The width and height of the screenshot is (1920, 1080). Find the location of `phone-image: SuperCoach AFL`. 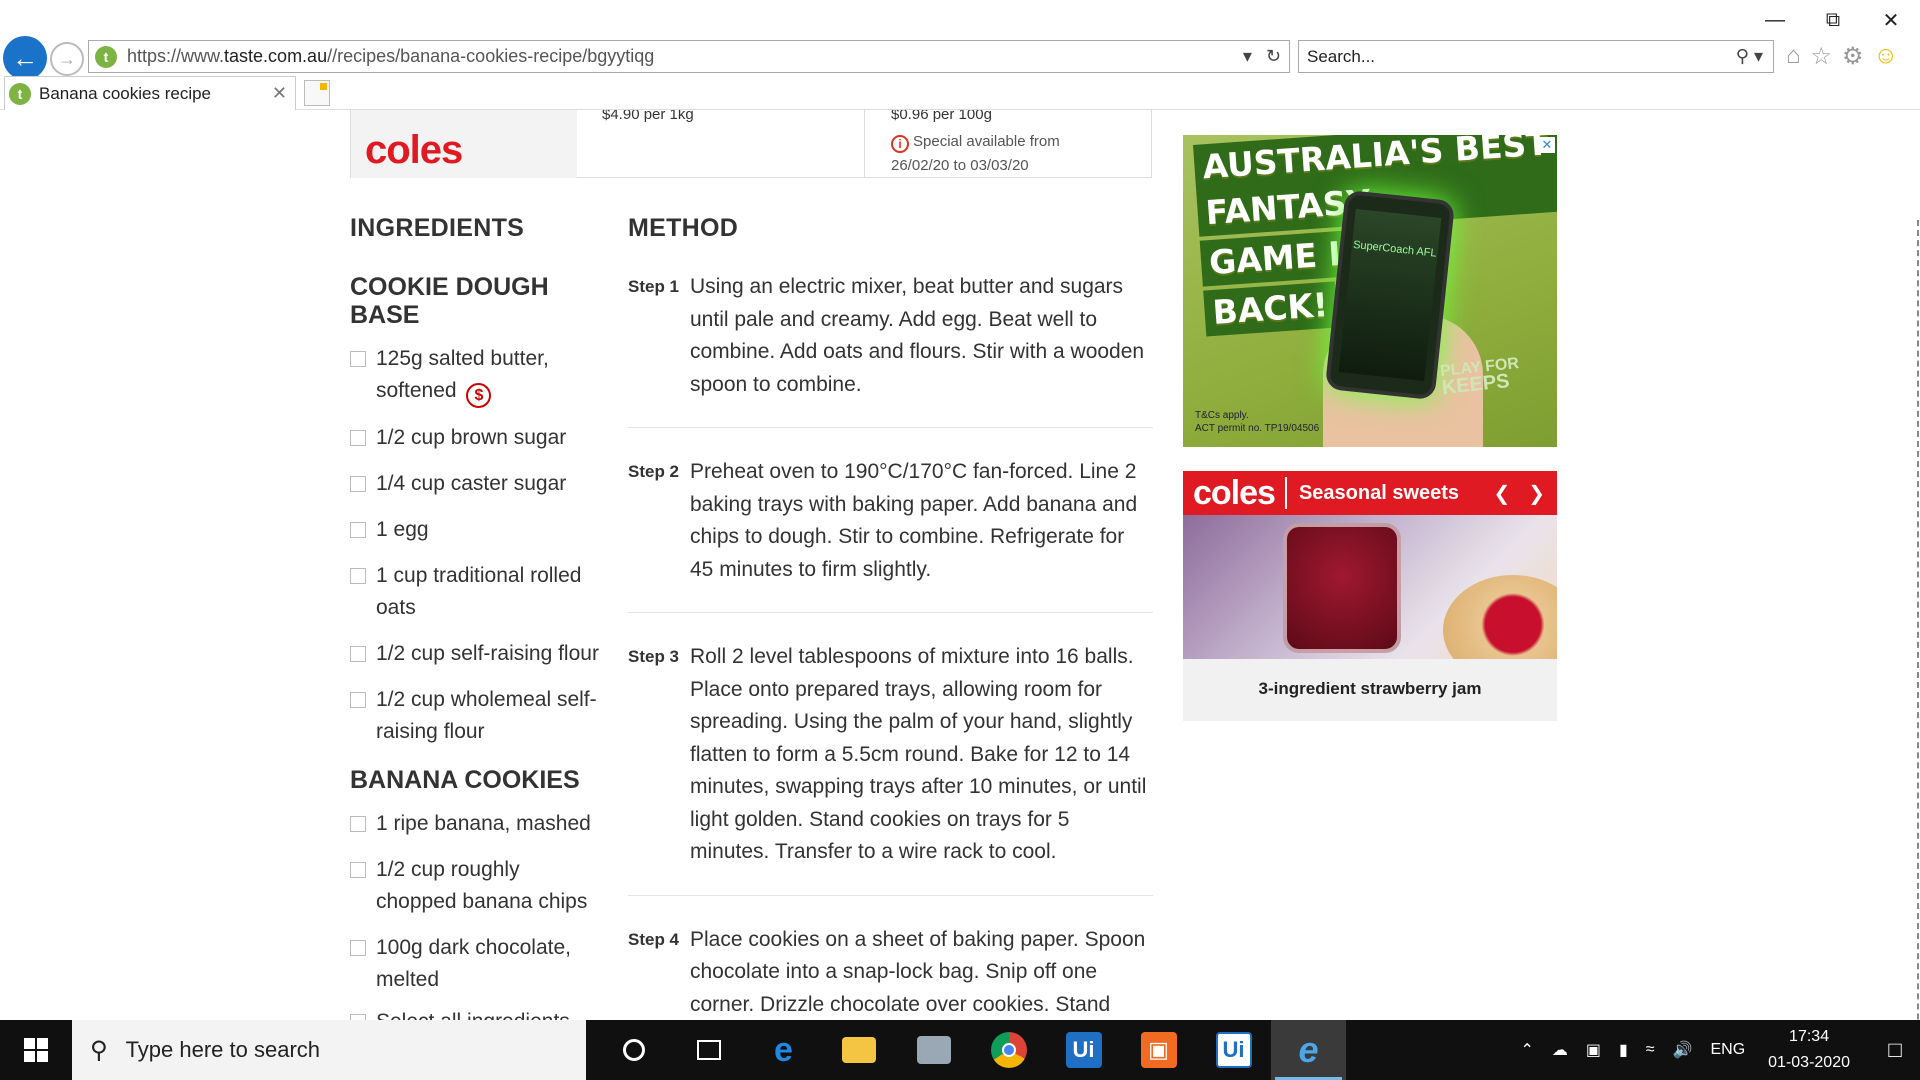

phone-image: SuperCoach AFL is located at coordinates (1390, 295).